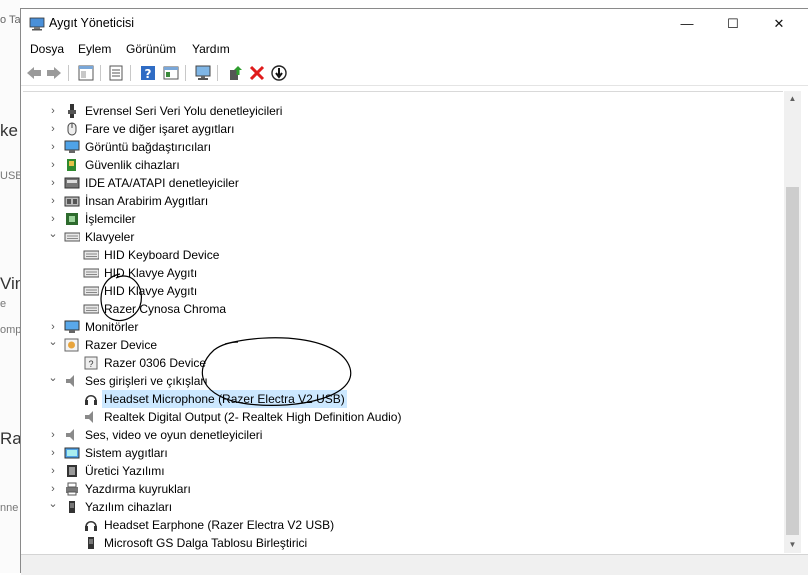 This screenshot has height=575, width=808. What do you see at coordinates (792, 99) in the screenshot?
I see `scroll-up-arrow: ▲` at bounding box center [792, 99].